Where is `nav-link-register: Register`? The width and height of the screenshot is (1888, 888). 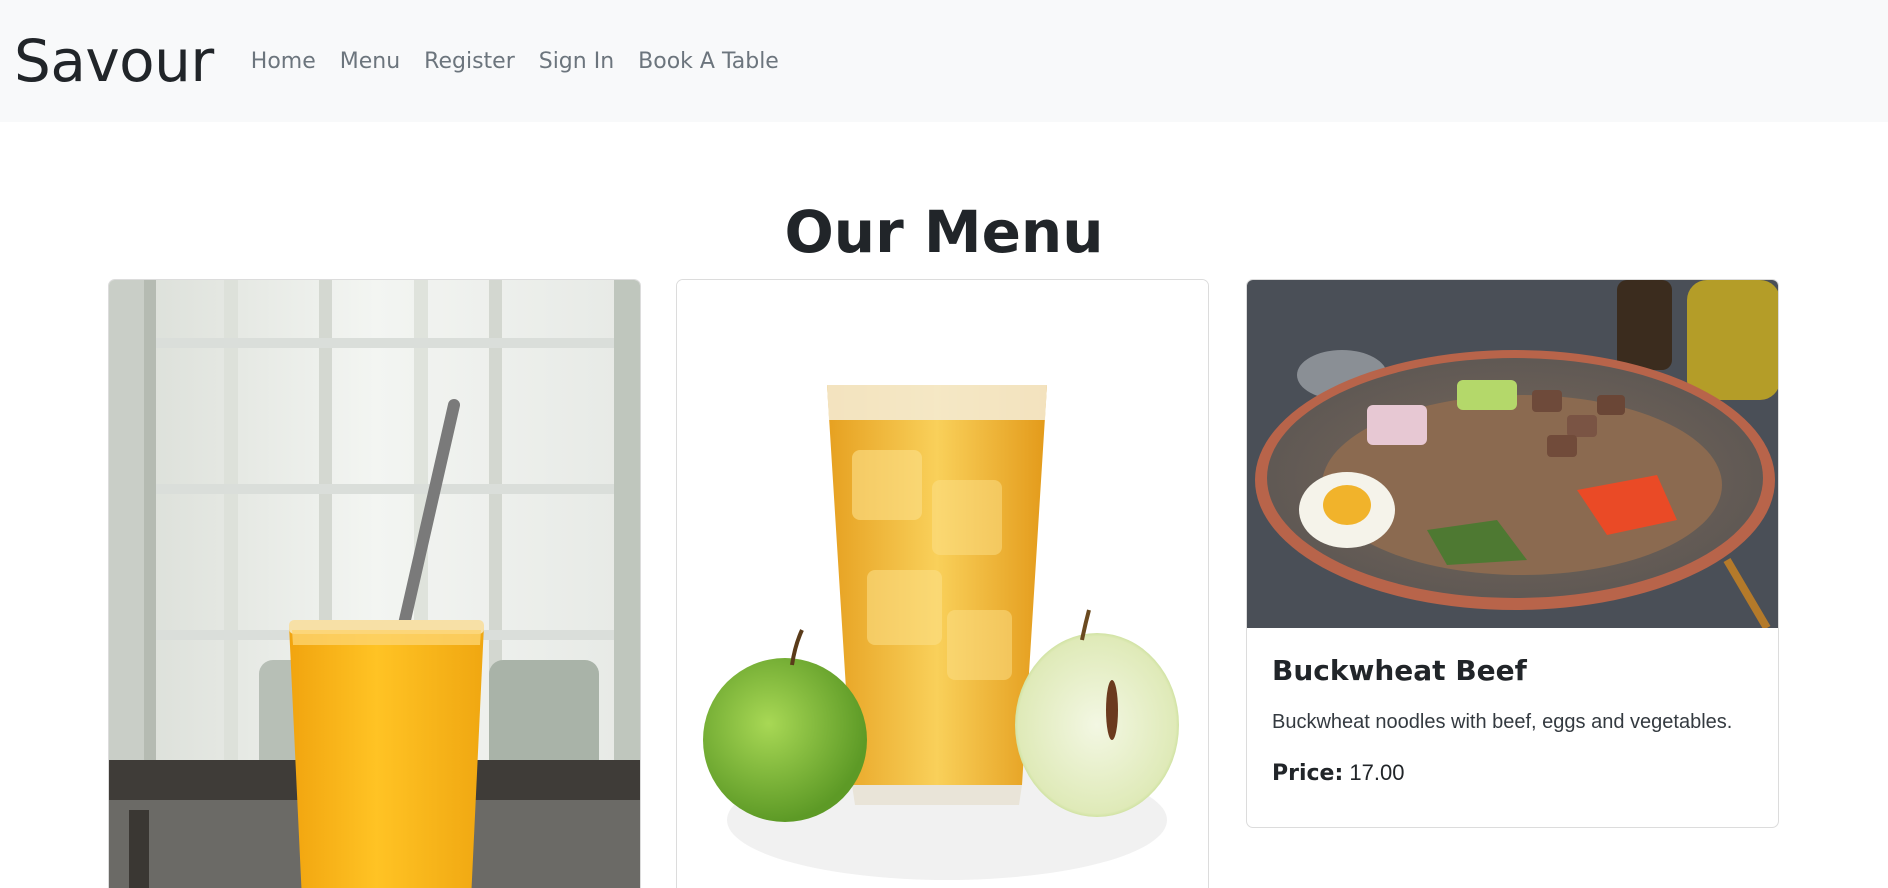 nav-link-register: Register is located at coordinates (469, 61).